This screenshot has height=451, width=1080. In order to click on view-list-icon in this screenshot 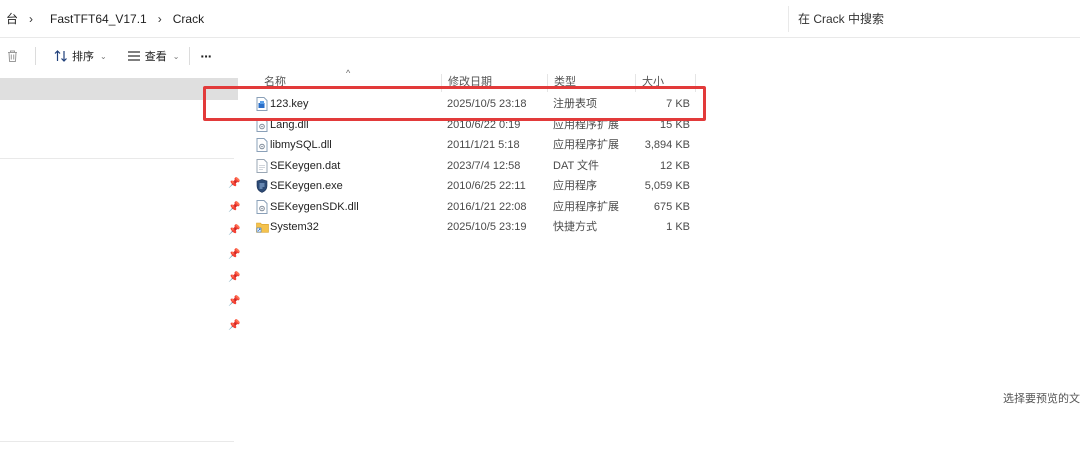, I will do `click(133, 56)`.